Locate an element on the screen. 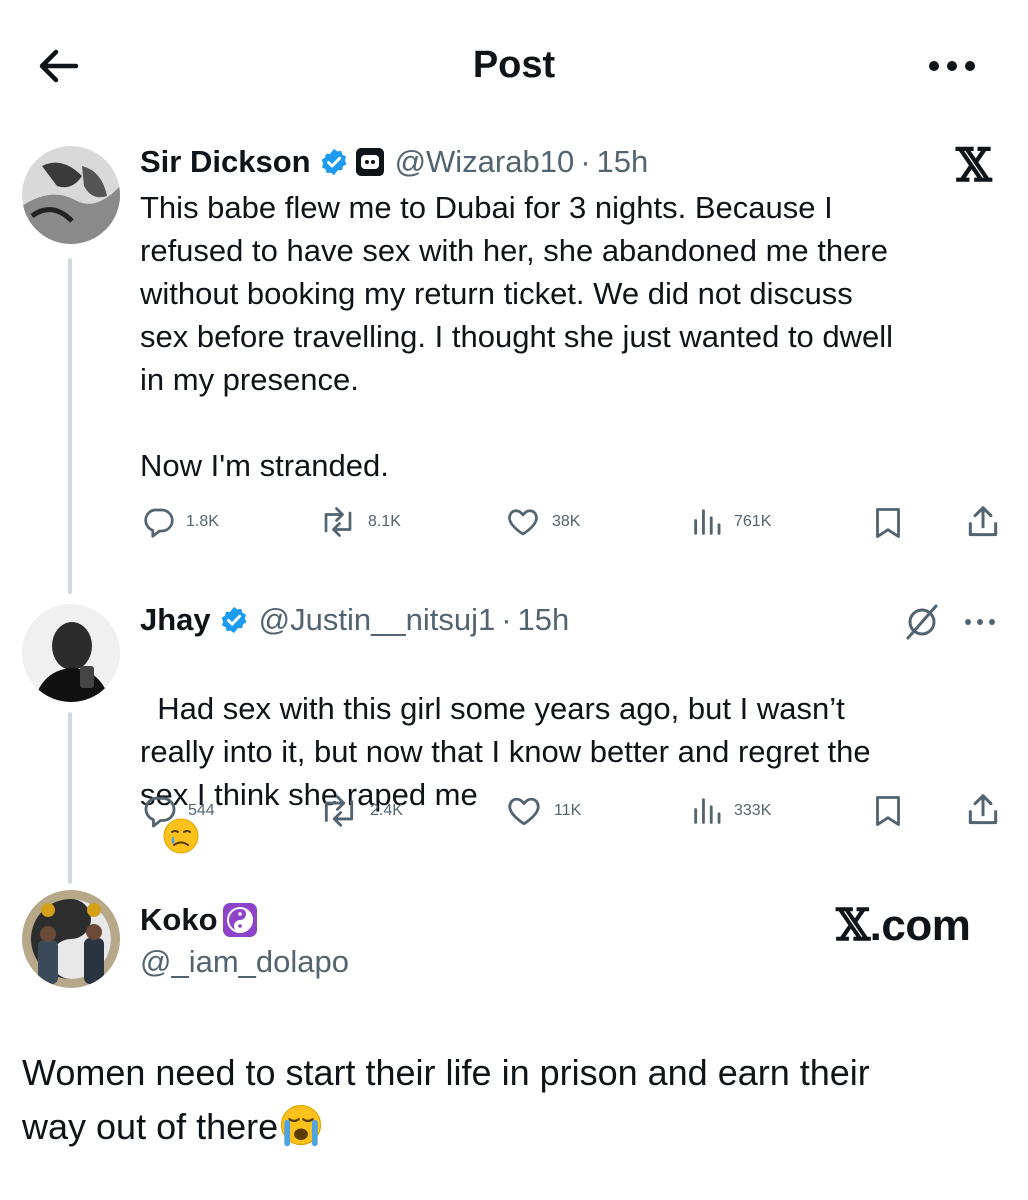  author-name: Jhay is located at coordinates (175, 620).